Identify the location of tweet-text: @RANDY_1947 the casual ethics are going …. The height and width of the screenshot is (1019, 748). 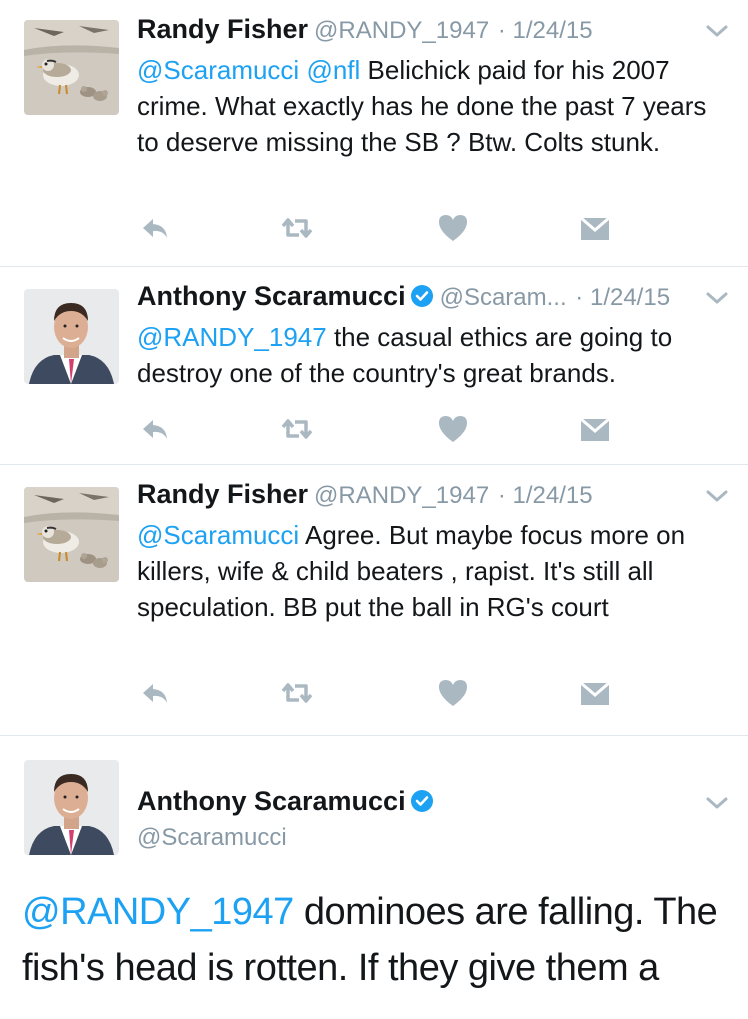
(432, 355).